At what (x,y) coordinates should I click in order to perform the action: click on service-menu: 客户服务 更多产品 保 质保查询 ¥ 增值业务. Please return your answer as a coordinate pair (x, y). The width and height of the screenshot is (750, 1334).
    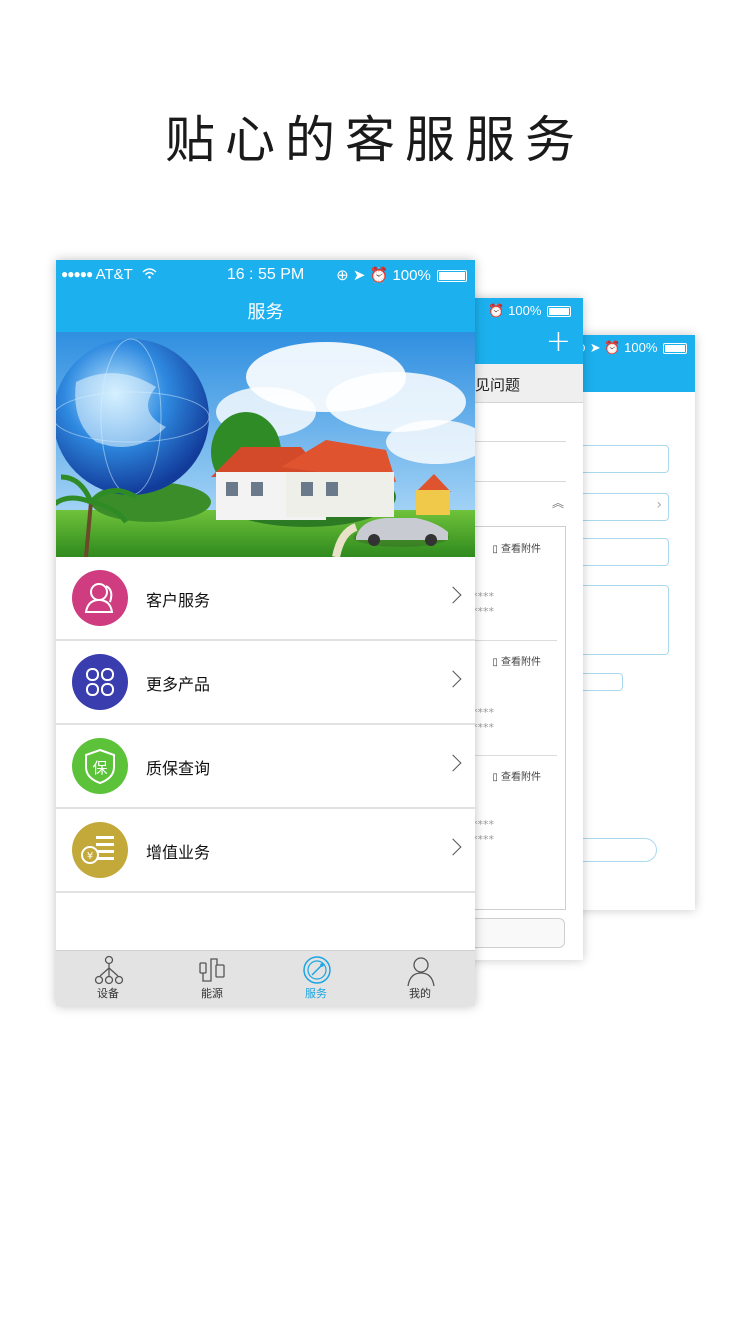
    Looking at the image, I should click on (265, 725).